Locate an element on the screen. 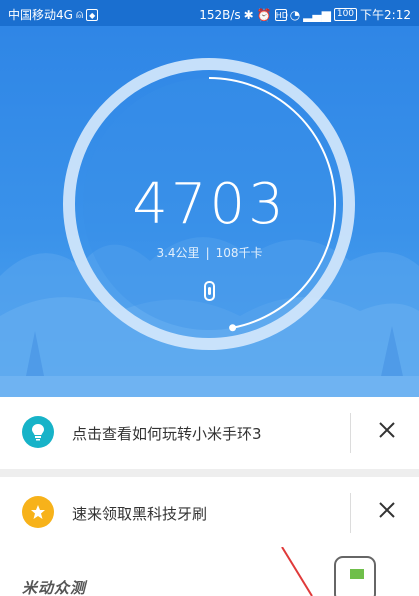  fitness-band-icon is located at coordinates (209, 291).